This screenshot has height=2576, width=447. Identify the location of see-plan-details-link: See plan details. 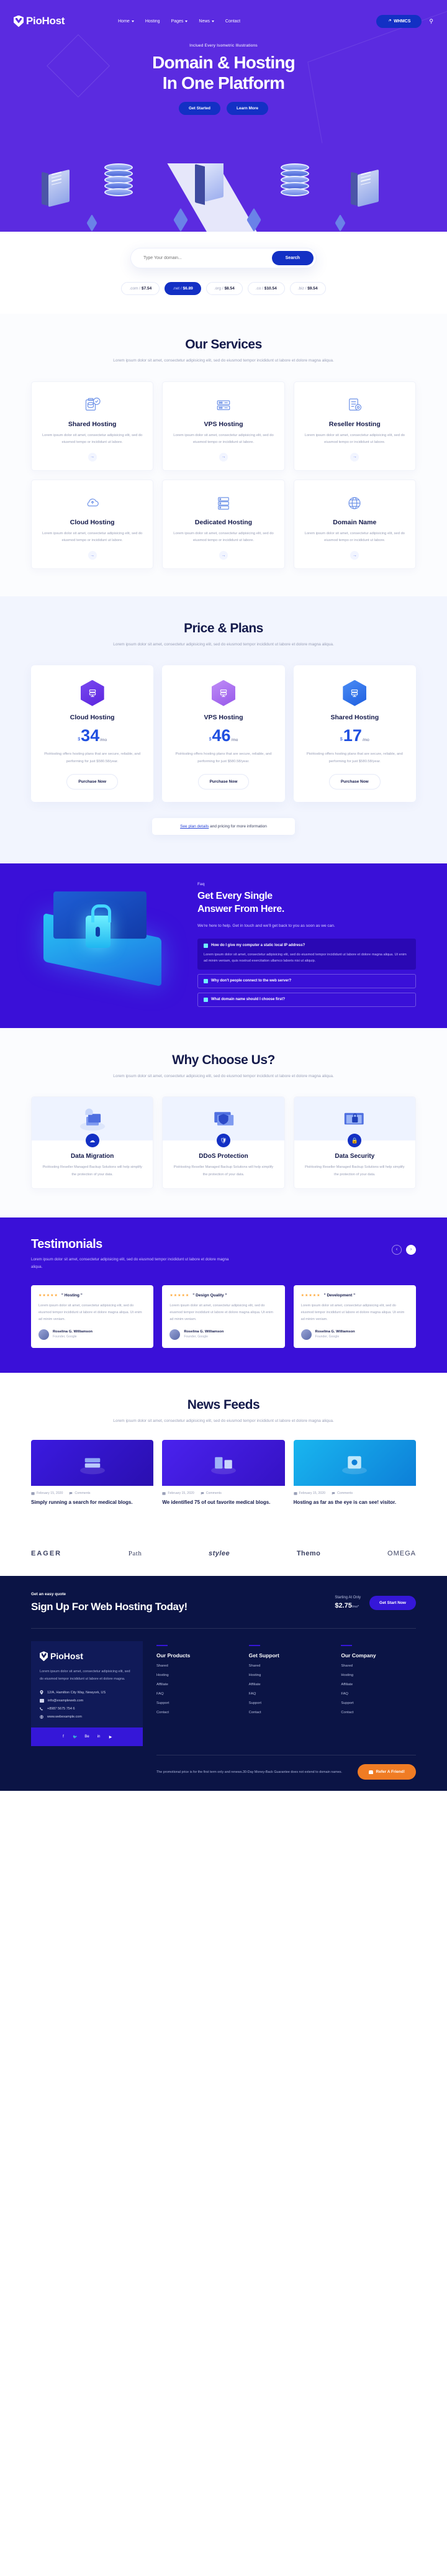
(194, 826).